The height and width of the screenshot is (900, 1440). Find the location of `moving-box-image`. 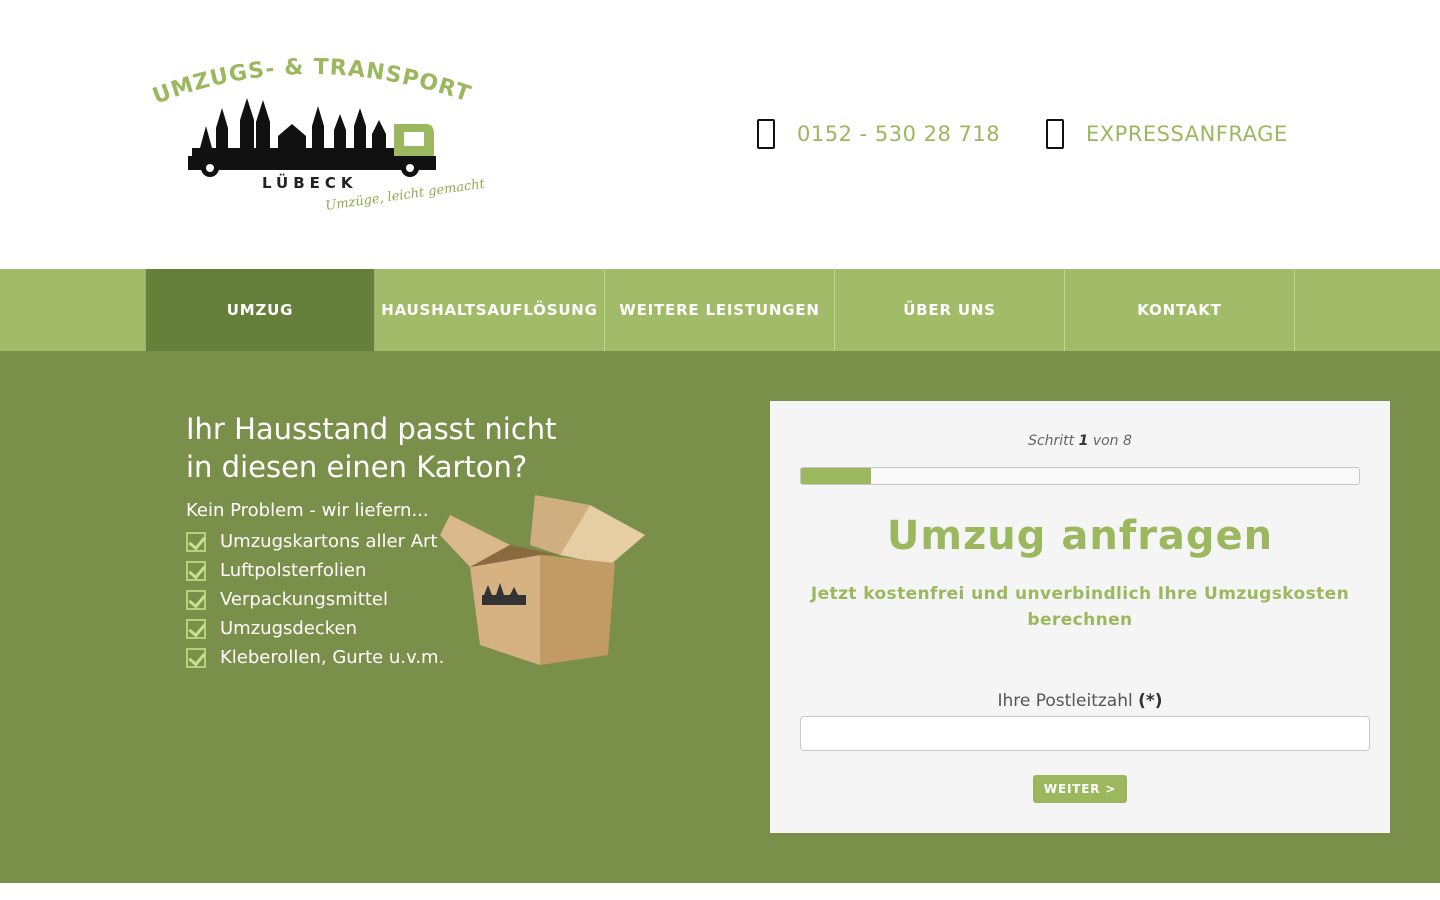

moving-box-image is located at coordinates (542, 580).